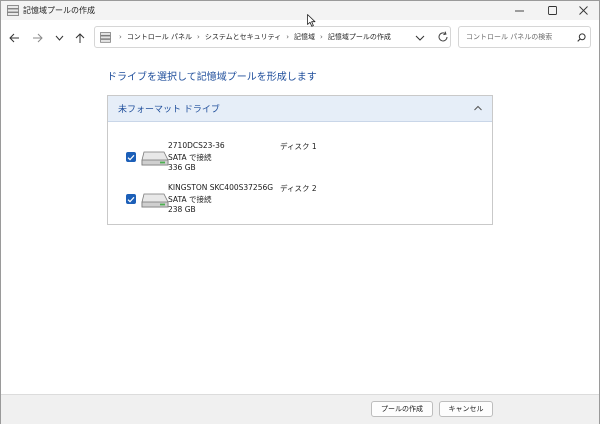  What do you see at coordinates (359, 37) in the screenshot?
I see `breadcrumb-create-pool: 記憶域プールの作成` at bounding box center [359, 37].